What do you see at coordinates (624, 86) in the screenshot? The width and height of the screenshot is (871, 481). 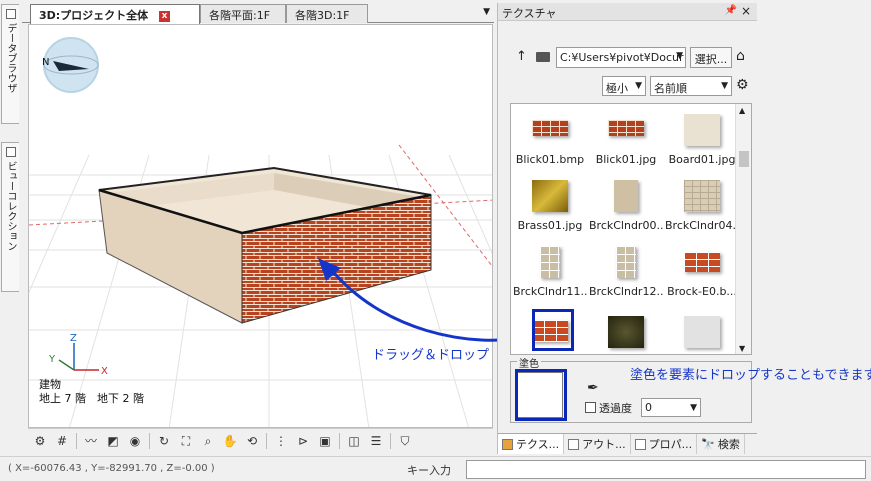 I see `size-select: 極小 ▼` at bounding box center [624, 86].